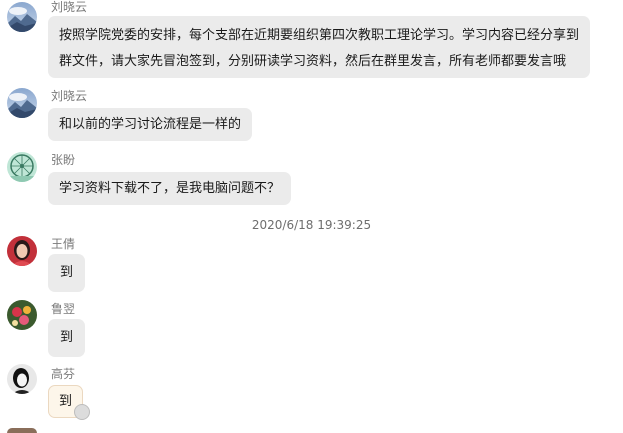 The image size is (623, 433). I want to click on sender-name: 王倩, so click(63, 244).